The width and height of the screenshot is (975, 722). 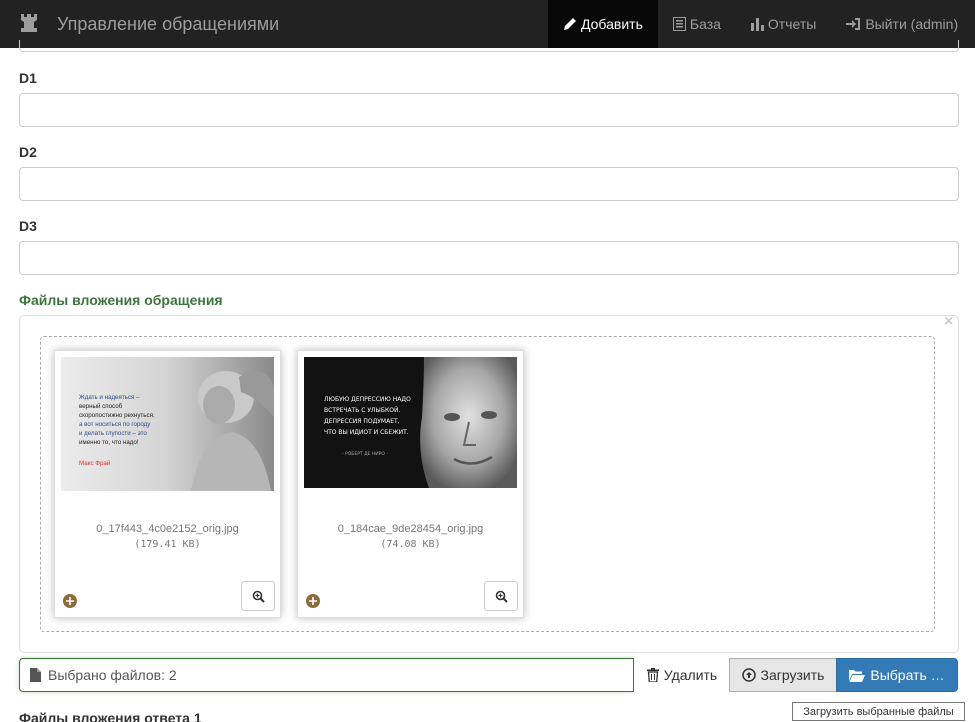 What do you see at coordinates (35, 675) in the screenshot?
I see `file-icon` at bounding box center [35, 675].